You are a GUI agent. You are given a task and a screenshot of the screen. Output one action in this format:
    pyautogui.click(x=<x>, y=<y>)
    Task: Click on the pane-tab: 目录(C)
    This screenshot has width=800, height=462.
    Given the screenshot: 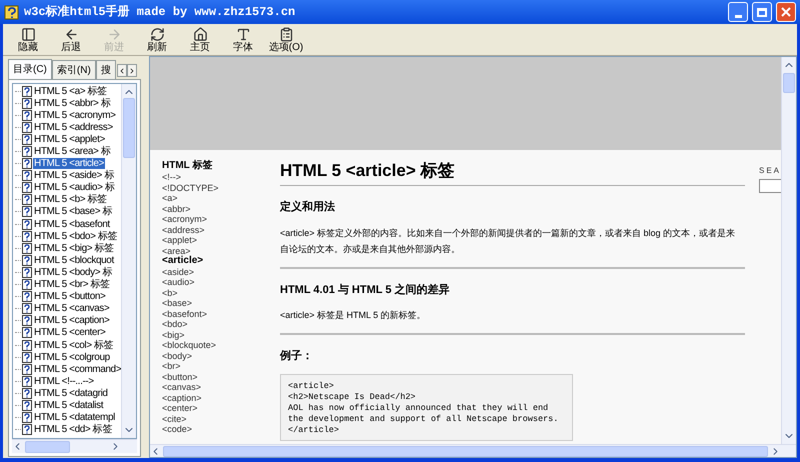 What is the action you would take?
    pyautogui.click(x=30, y=69)
    